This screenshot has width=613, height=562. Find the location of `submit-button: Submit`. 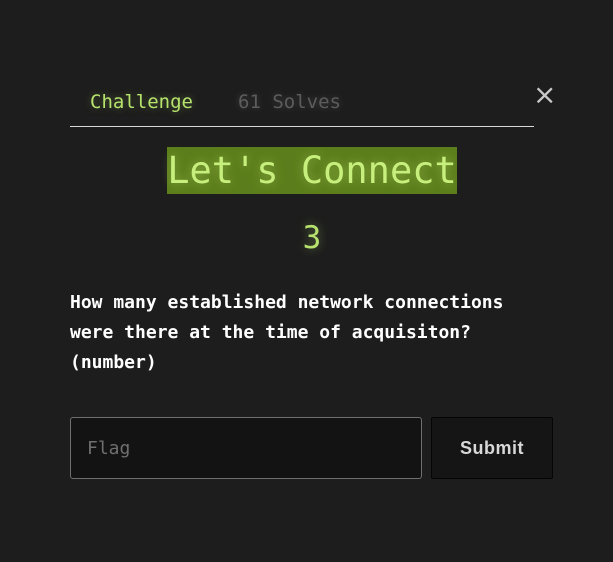

submit-button: Submit is located at coordinates (492, 448).